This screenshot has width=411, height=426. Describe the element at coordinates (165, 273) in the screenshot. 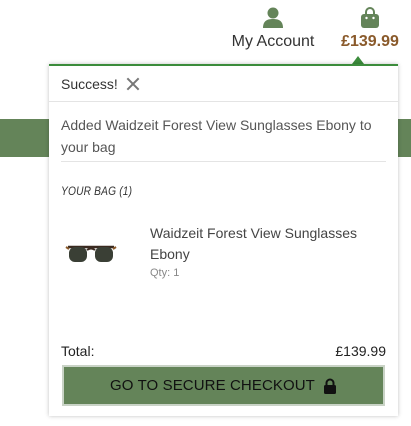

I see `item-qty: Qty: 1` at that location.